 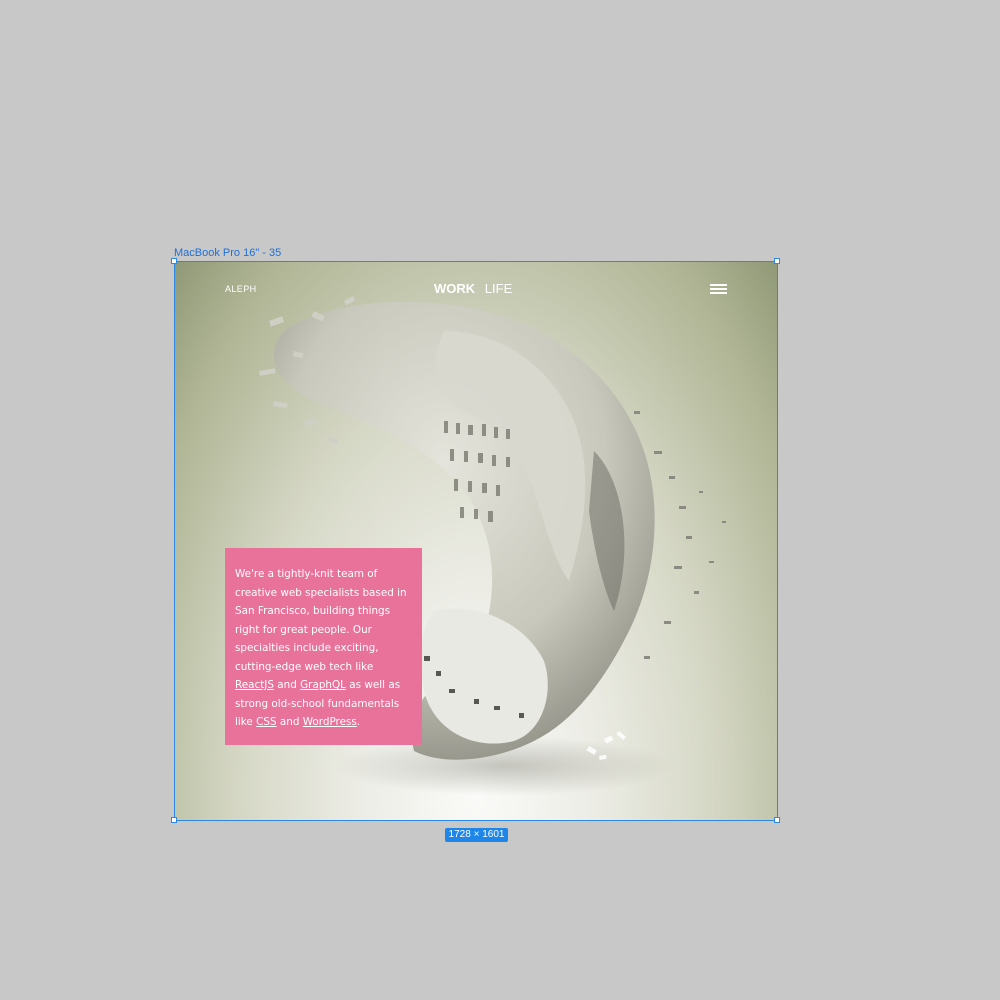 What do you see at coordinates (289, 722) in the screenshot?
I see `intro-text-4: and` at bounding box center [289, 722].